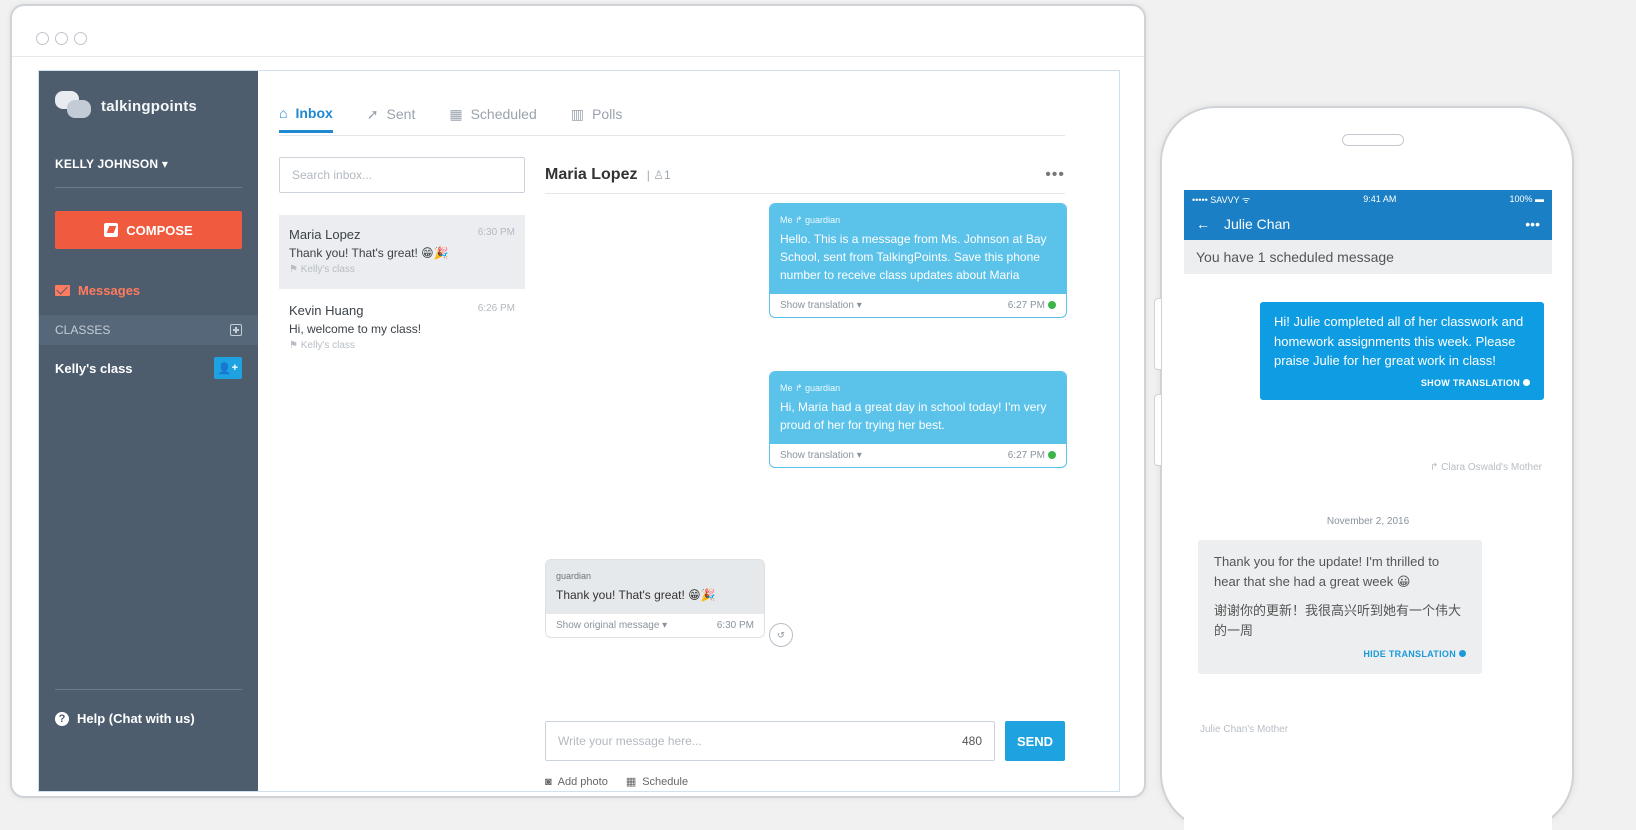  Describe the element at coordinates (149, 106) in the screenshot. I see `brand-name: talkingpoints` at that location.